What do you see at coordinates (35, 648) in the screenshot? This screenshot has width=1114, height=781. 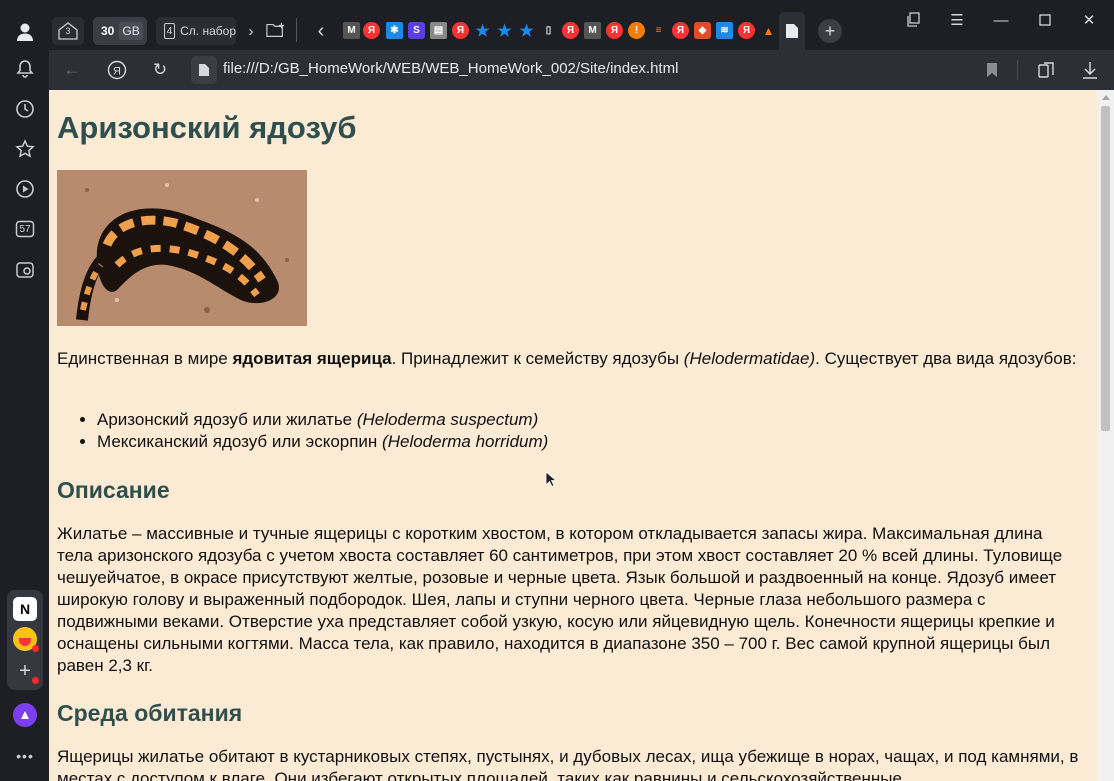 I see `mail-unread-dot` at bounding box center [35, 648].